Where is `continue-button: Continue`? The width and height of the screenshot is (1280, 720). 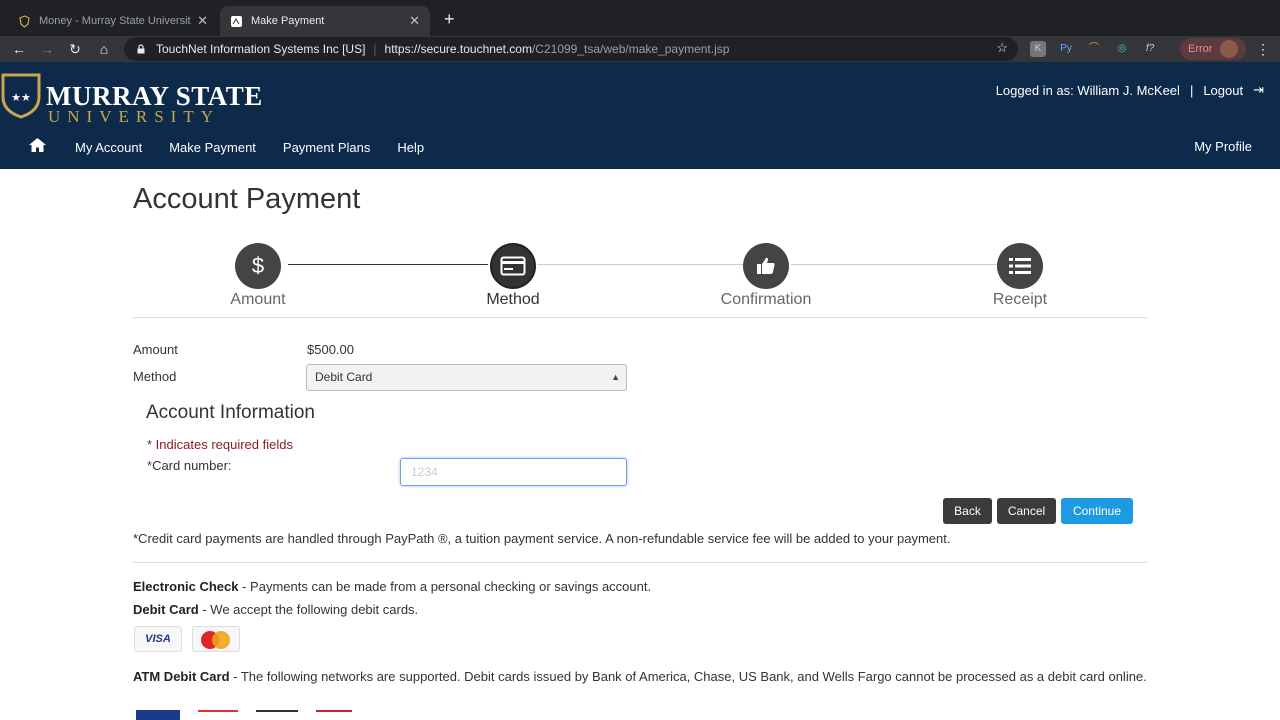
continue-button: Continue is located at coordinates (1097, 511).